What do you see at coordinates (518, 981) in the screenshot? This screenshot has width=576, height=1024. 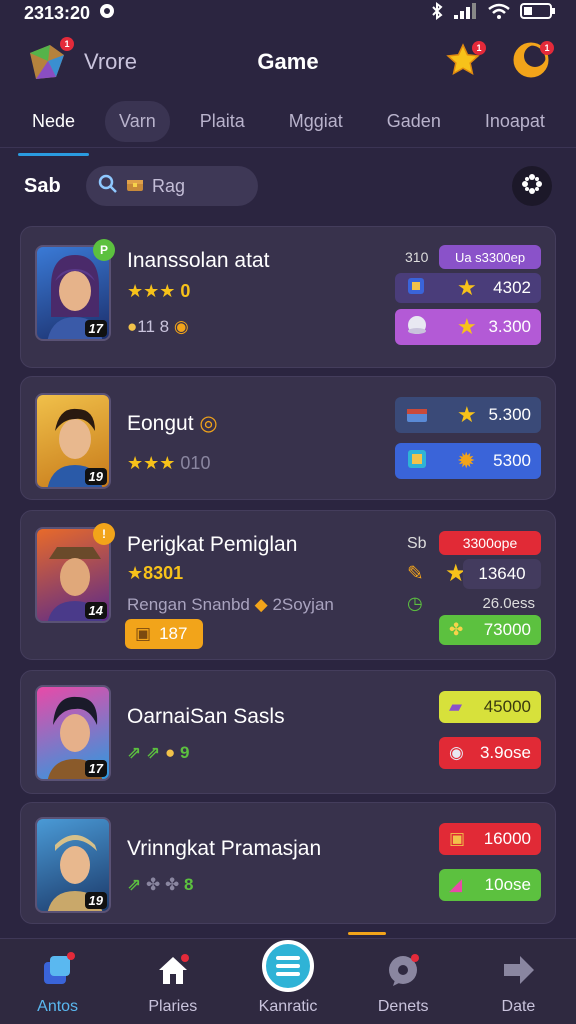 I see `nav-item-date: Date` at bounding box center [518, 981].